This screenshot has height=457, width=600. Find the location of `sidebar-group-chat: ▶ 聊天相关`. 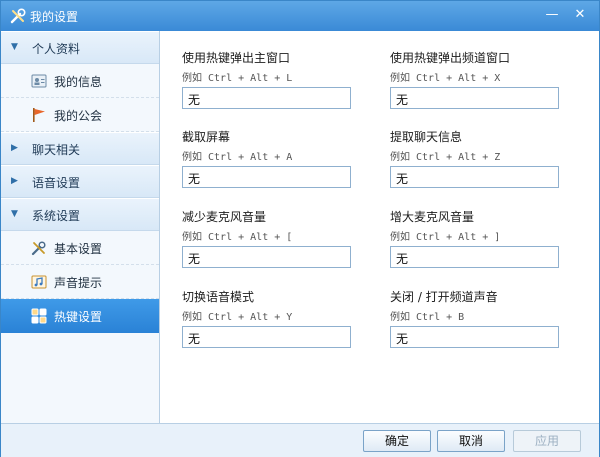

sidebar-group-chat: ▶ 聊天相关 is located at coordinates (80, 148).